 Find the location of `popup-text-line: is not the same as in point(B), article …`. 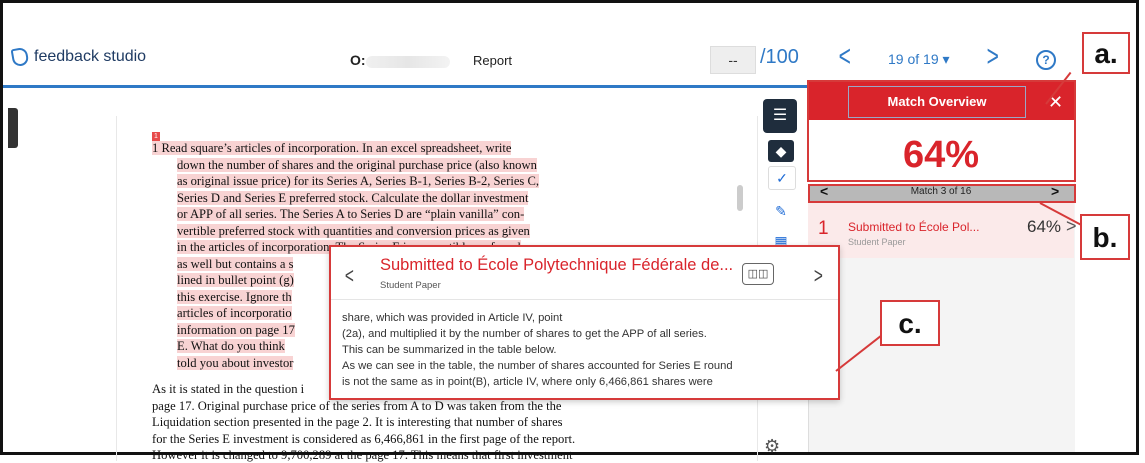

popup-text-line: is not the same as in point(B), article … is located at coordinates (527, 382).